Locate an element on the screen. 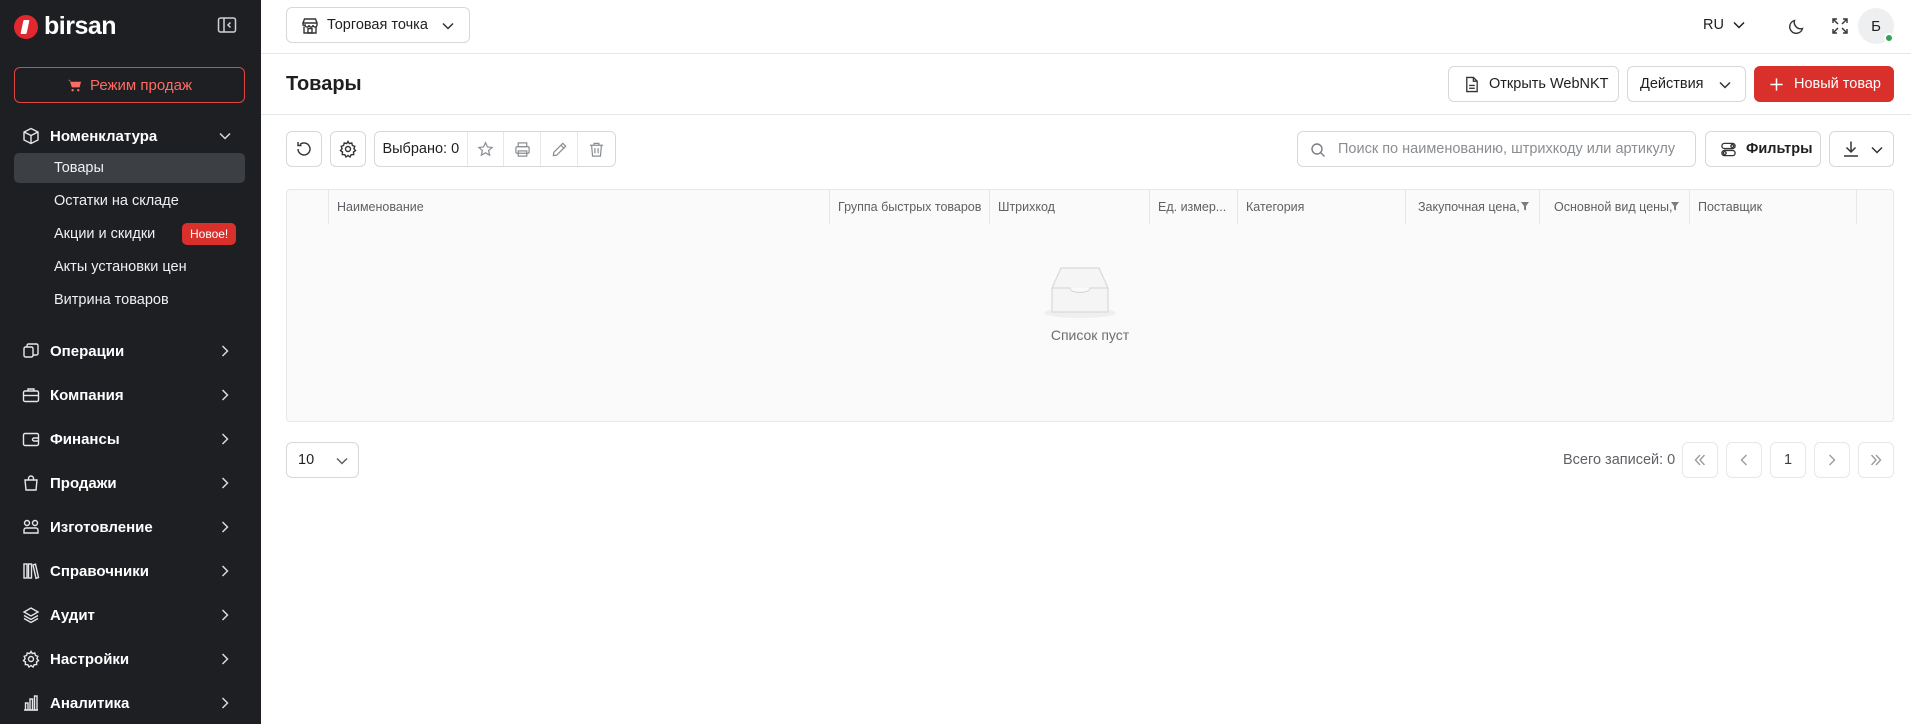 This screenshot has width=1911, height=724. language-label: RU is located at coordinates (1713, 25).